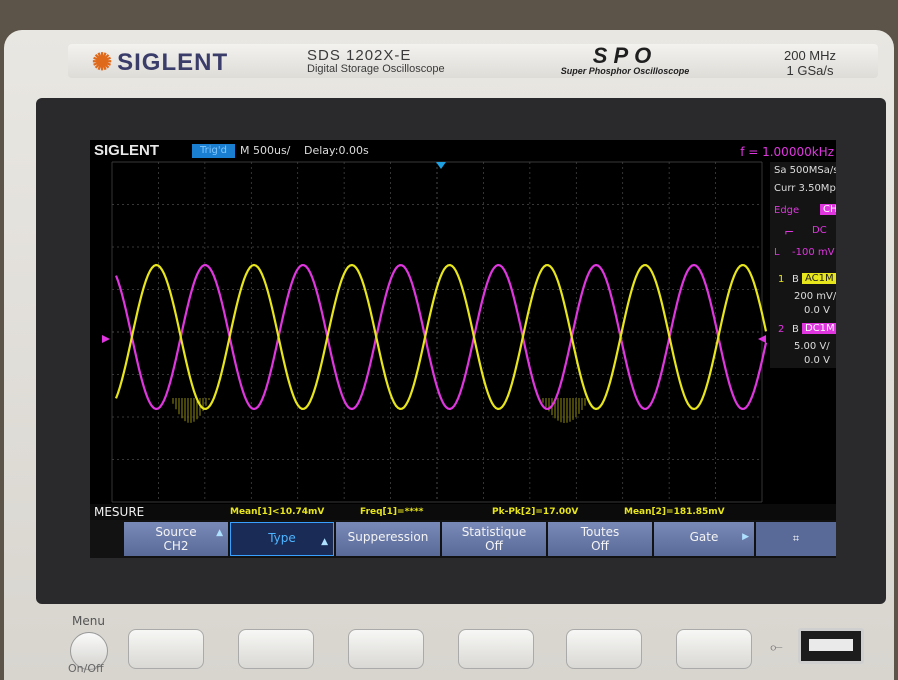 The height and width of the screenshot is (680, 898). I want to click on menu-label: Menu, so click(88, 621).